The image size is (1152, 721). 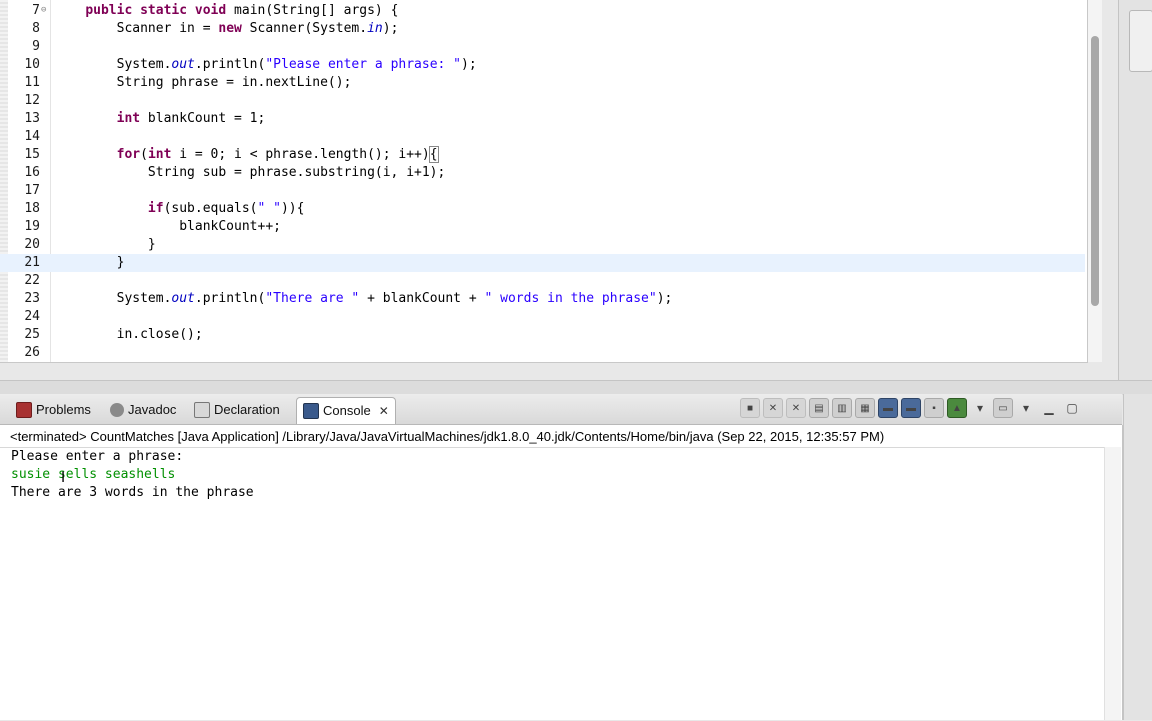 What do you see at coordinates (312, 298) in the screenshot?
I see `string-token: "There are "` at bounding box center [312, 298].